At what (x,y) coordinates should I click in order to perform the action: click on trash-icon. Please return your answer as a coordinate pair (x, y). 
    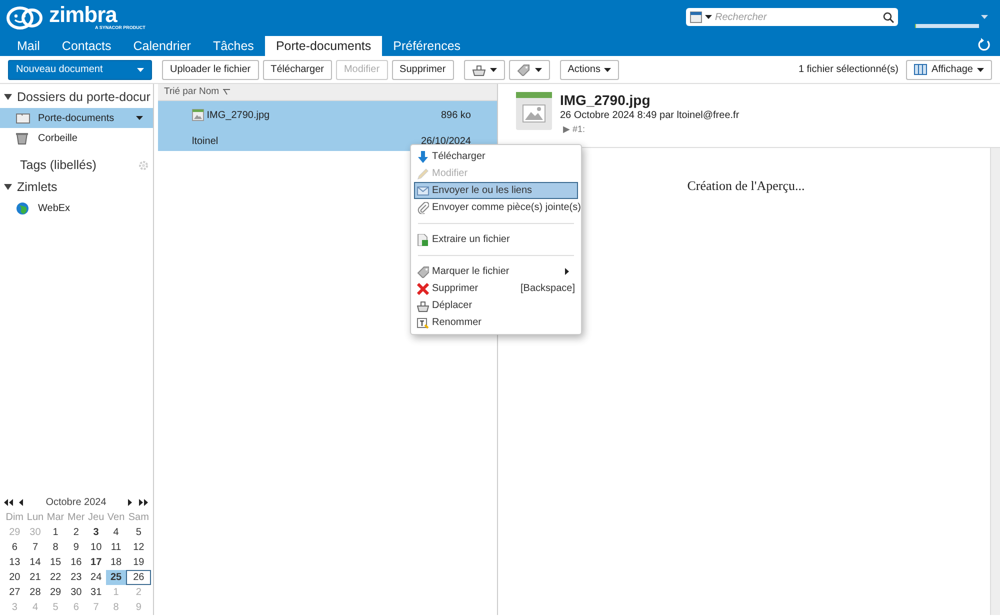
    Looking at the image, I should click on (23, 138).